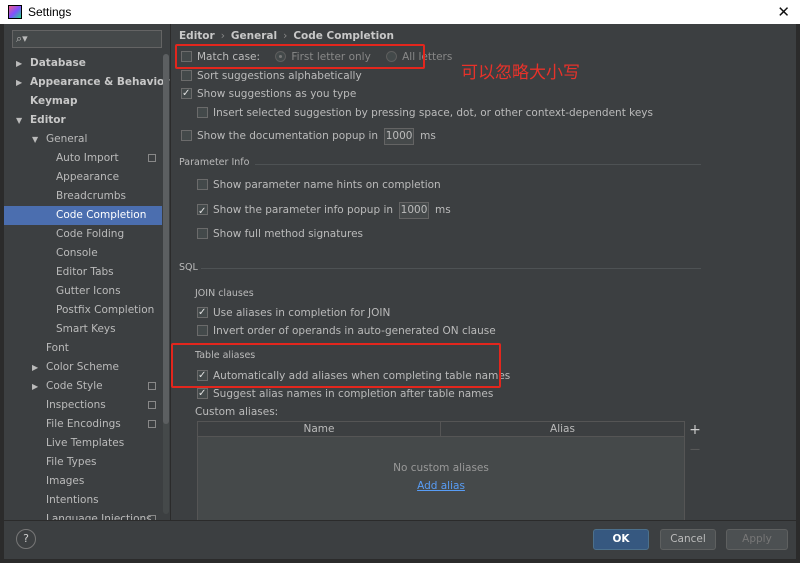 The image size is (800, 563). Describe the element at coordinates (202, 112) in the screenshot. I see `insert-selected-checkbox` at that location.